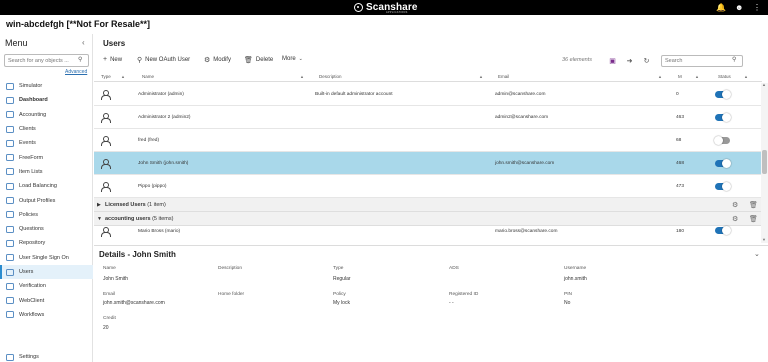 Image resolution: width=768 pixels, height=362 pixels. What do you see at coordinates (46, 60) in the screenshot?
I see `sidebar-search-input` at bounding box center [46, 60].